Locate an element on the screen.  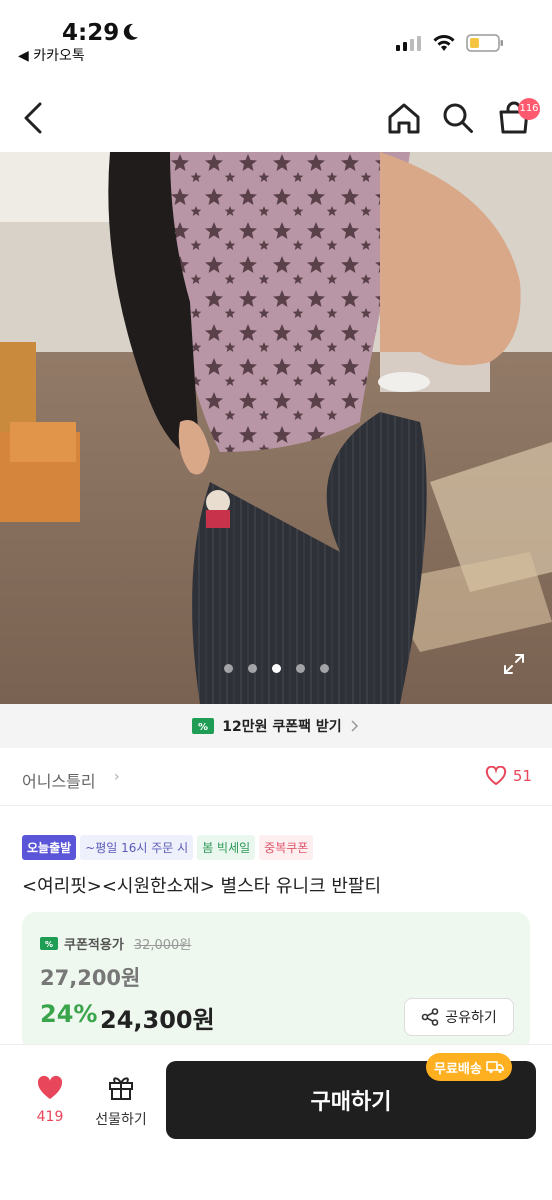
expand-icon is located at coordinates (514, 664).